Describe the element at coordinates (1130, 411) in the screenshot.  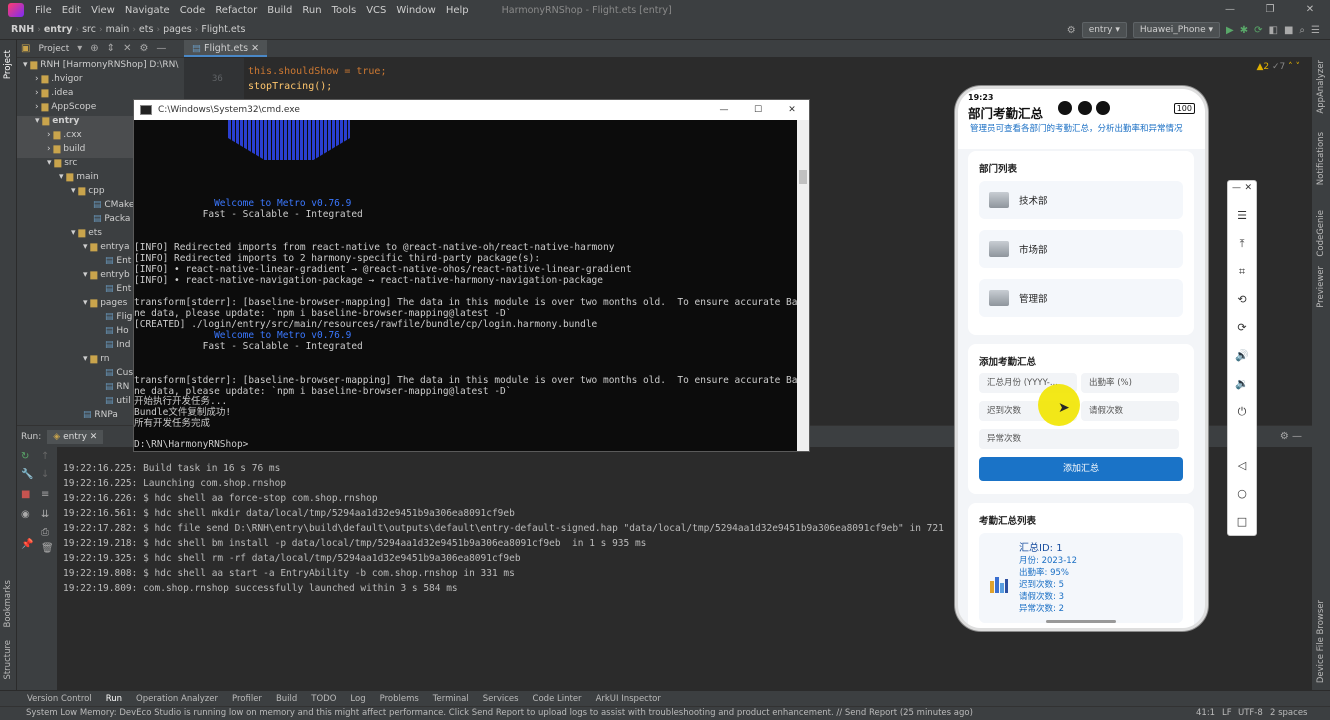
I see `leave-input: 请假次数` at that location.